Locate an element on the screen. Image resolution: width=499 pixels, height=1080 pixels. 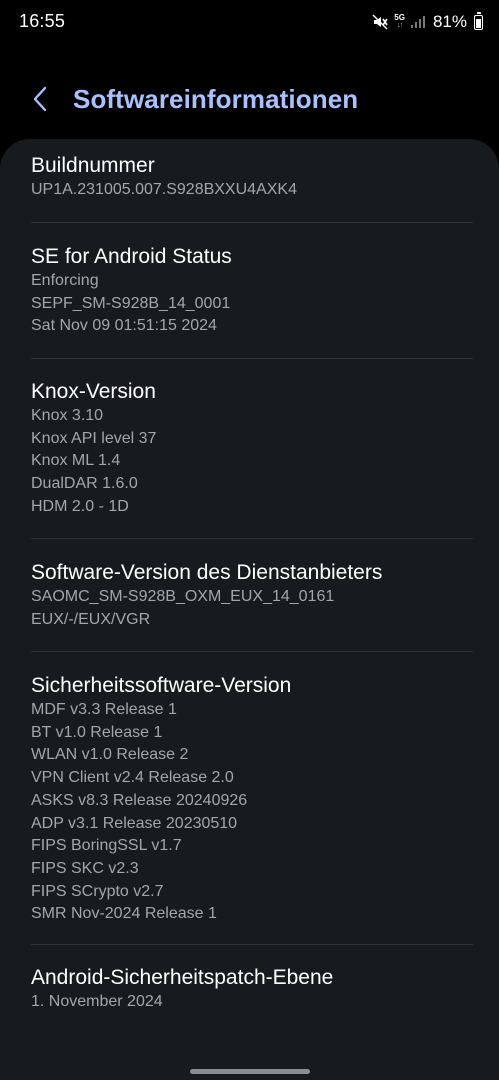
section-value: BT v1.0 Release 1 is located at coordinates (97, 732).